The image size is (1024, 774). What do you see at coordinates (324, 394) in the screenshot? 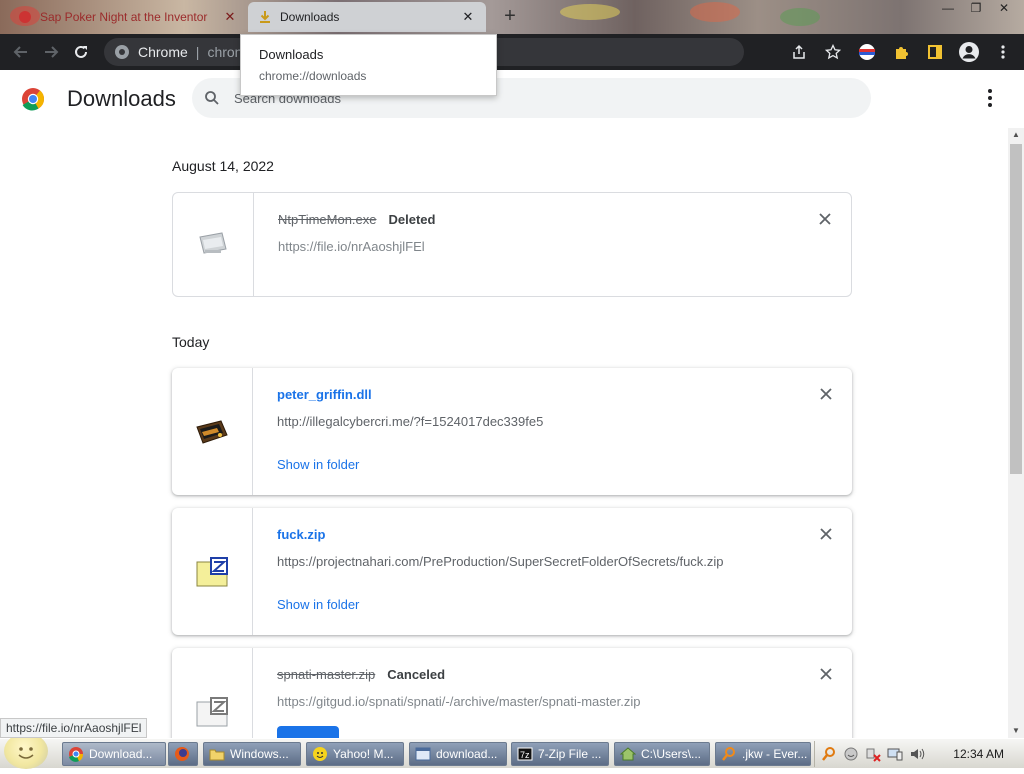
I see `file-name-link: peter_griffin.dll` at bounding box center [324, 394].